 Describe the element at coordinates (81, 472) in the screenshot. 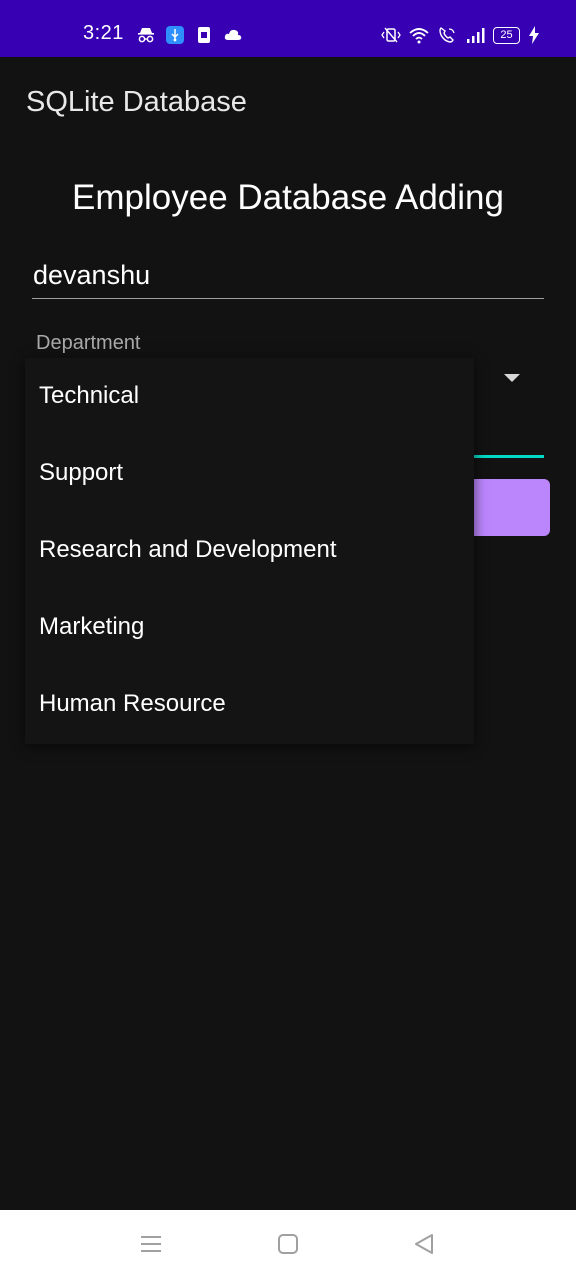

I see `dropdown-item-label: Support` at that location.